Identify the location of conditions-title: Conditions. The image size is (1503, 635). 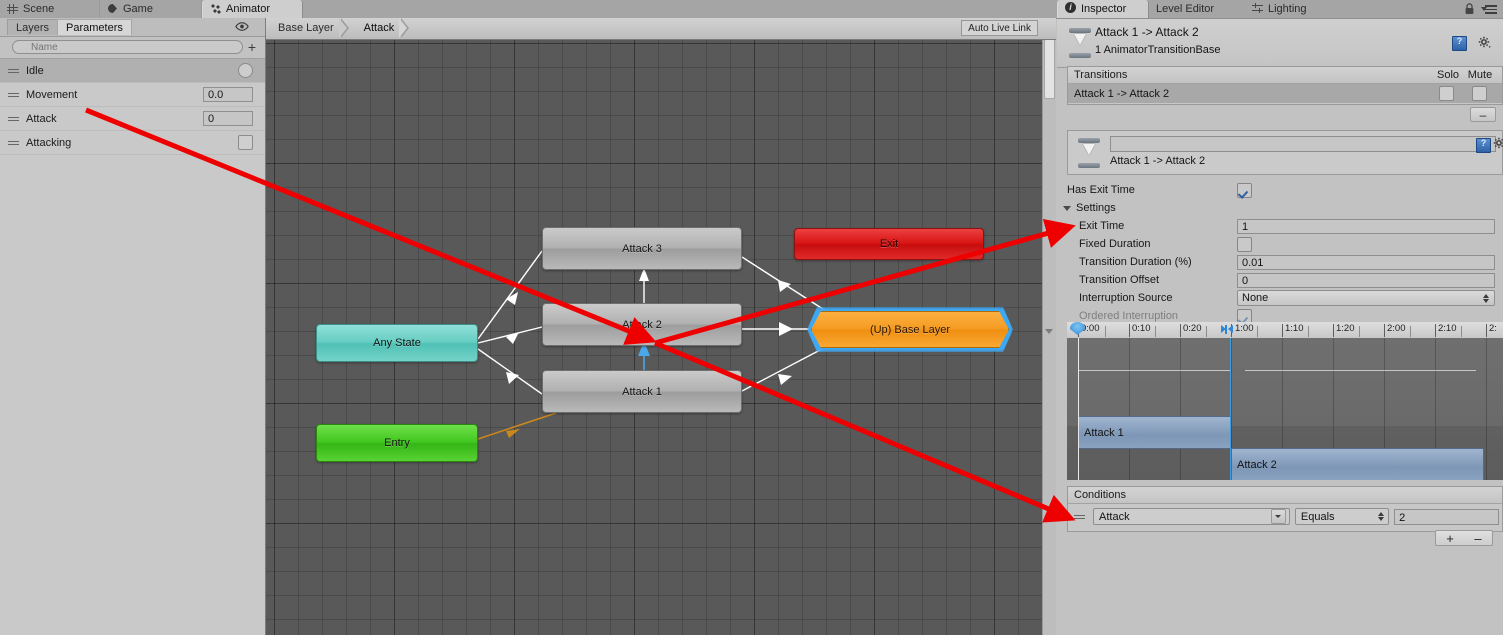
(1100, 495).